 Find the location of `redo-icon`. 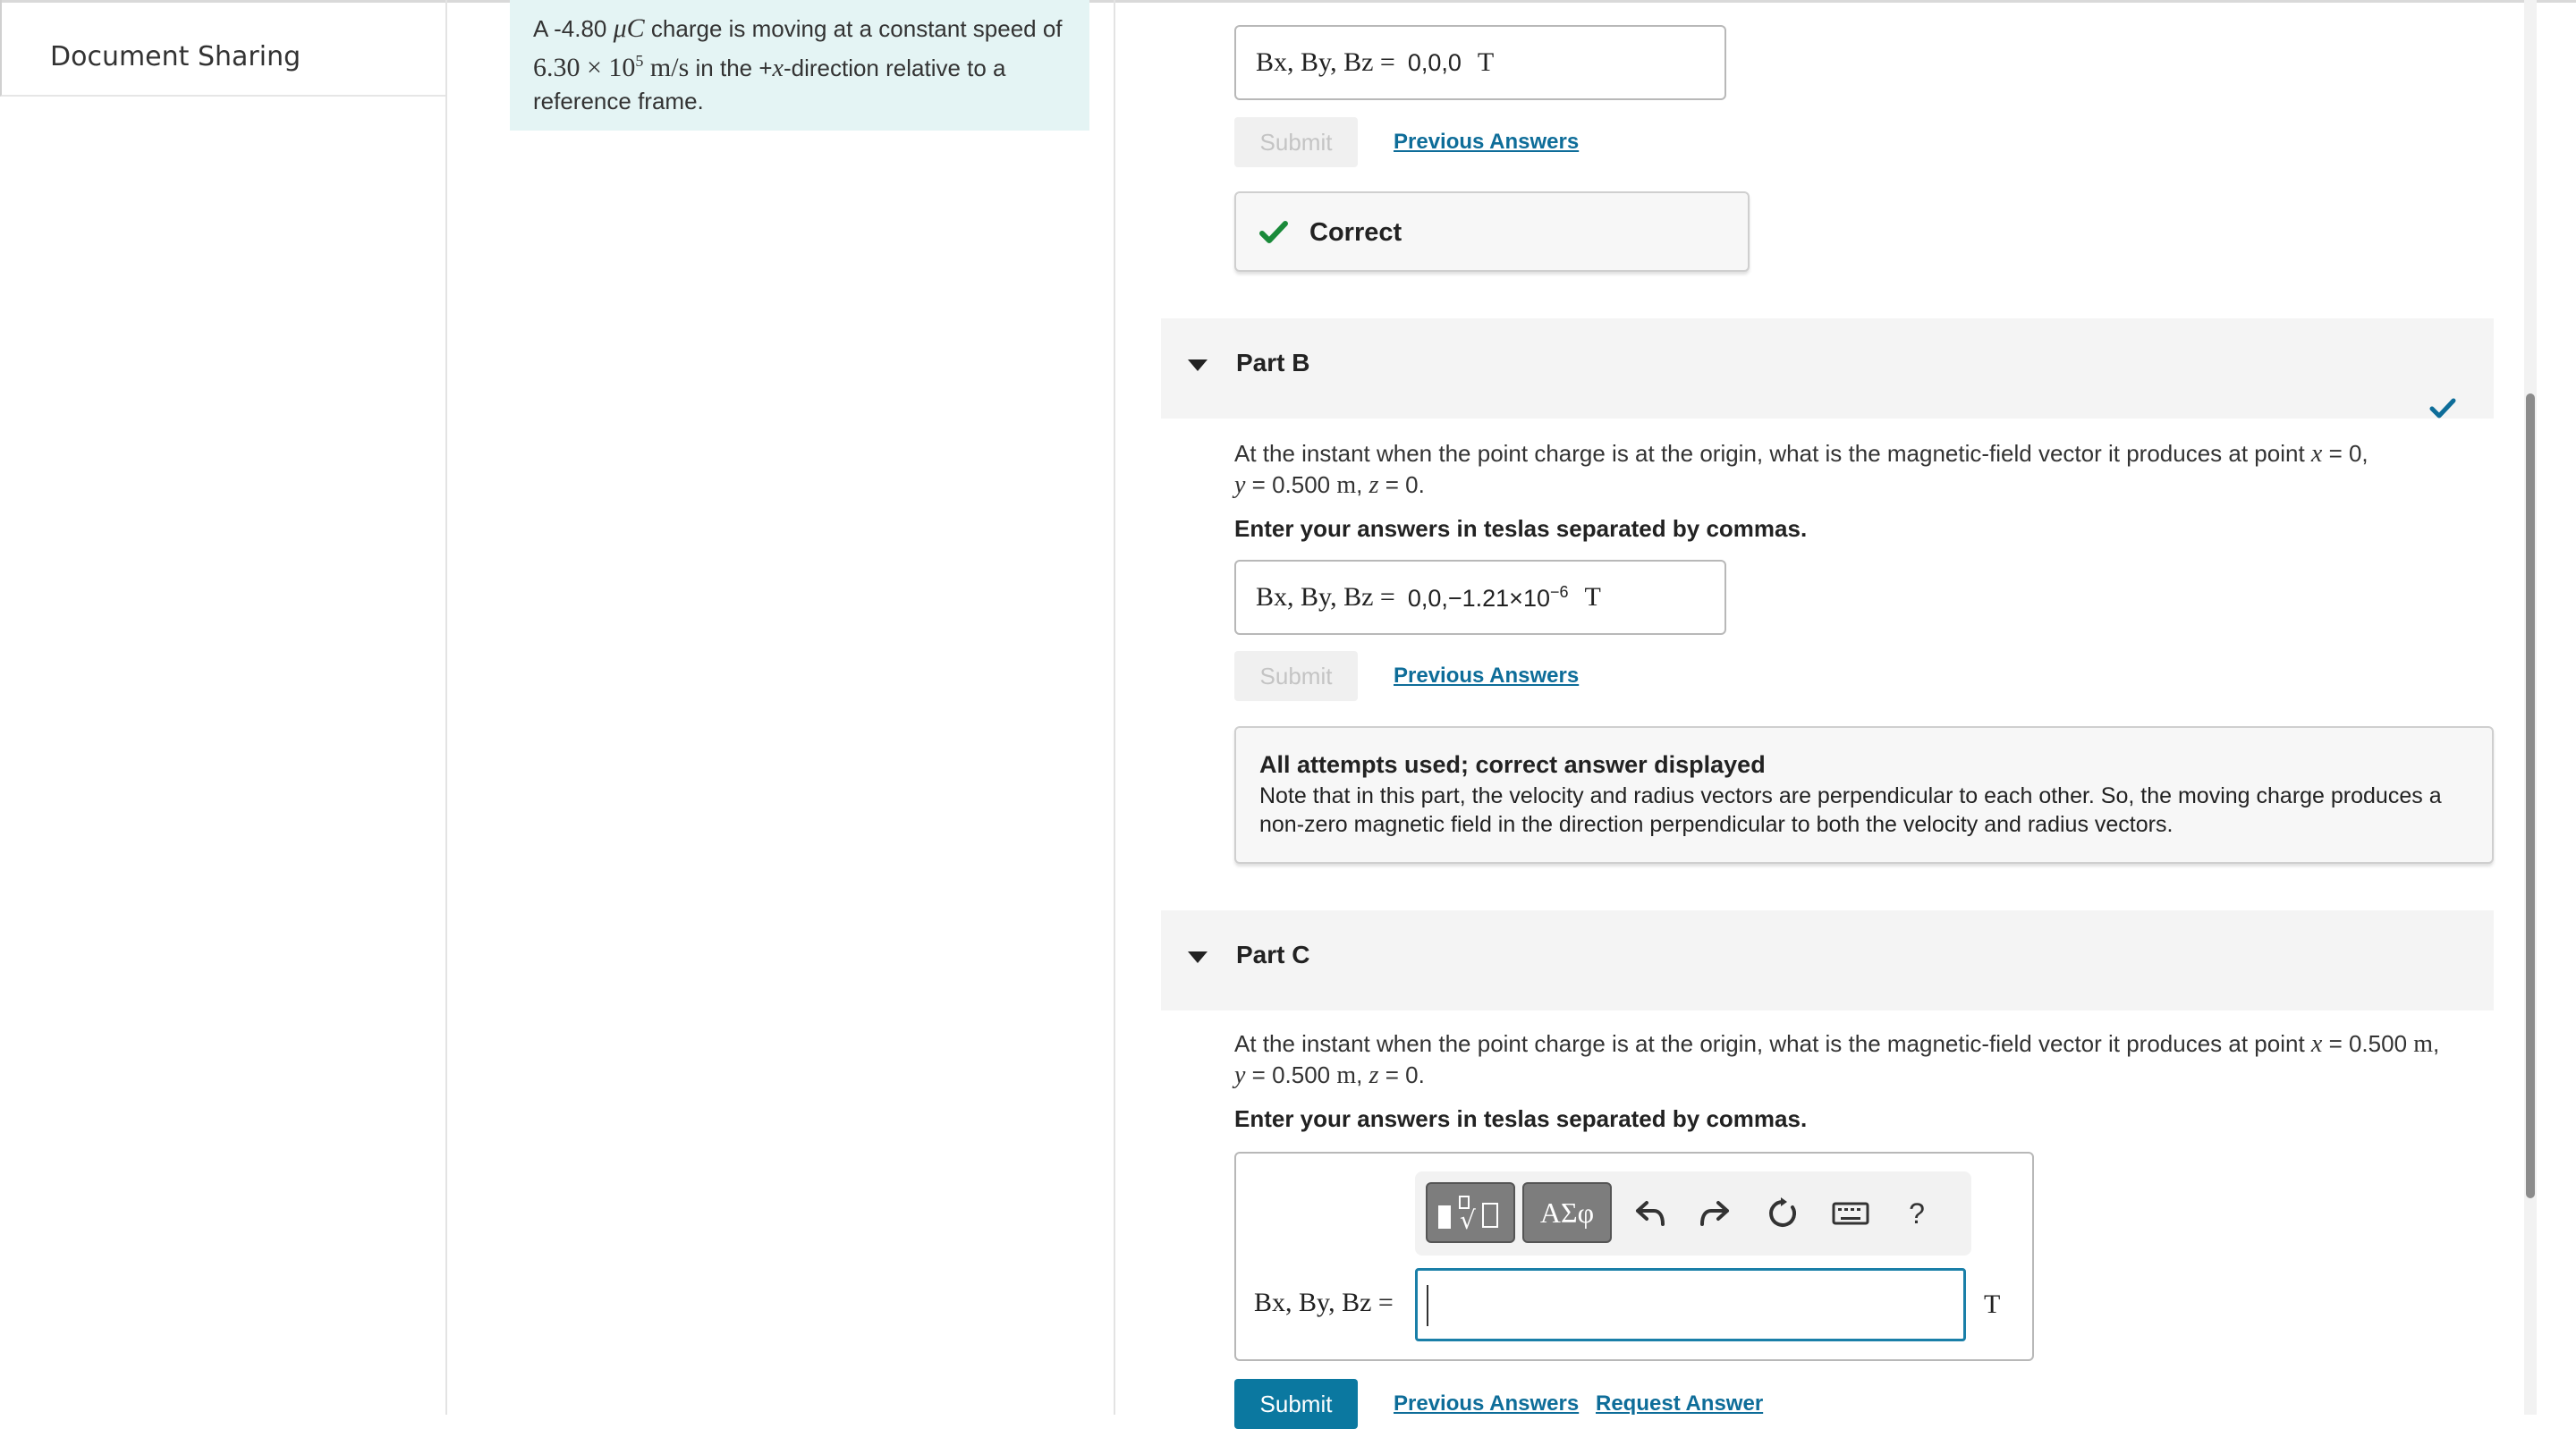

redo-icon is located at coordinates (1714, 1213).